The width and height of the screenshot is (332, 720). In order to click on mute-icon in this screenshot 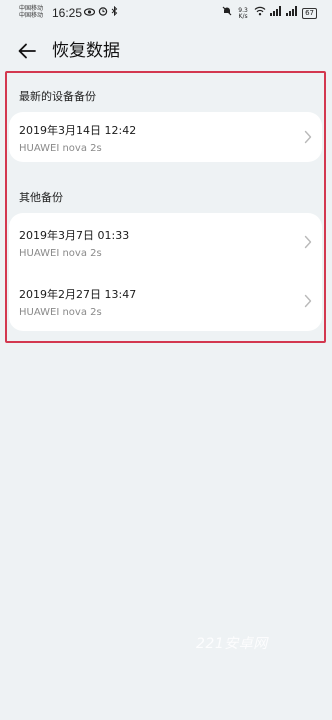, I will do `click(227, 13)`.